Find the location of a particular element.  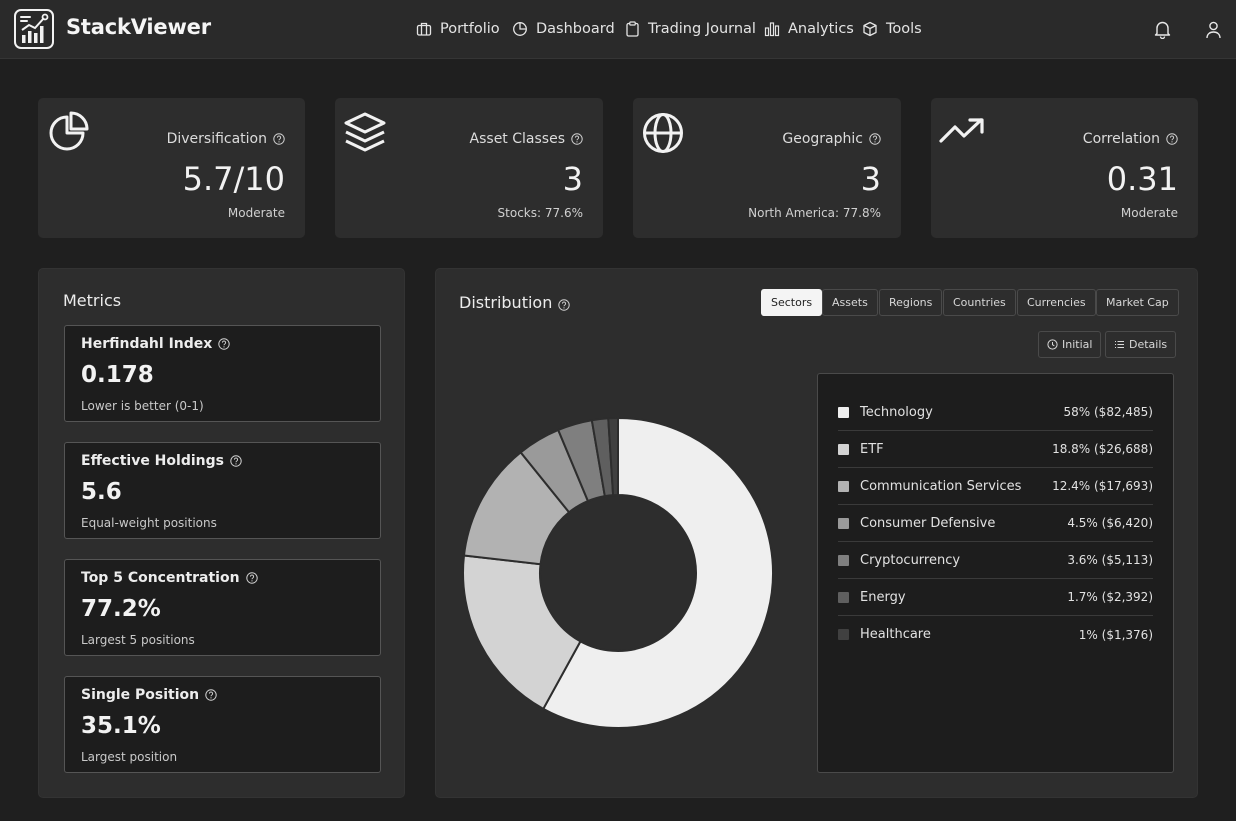

legend-label: Technology is located at coordinates (896, 412).